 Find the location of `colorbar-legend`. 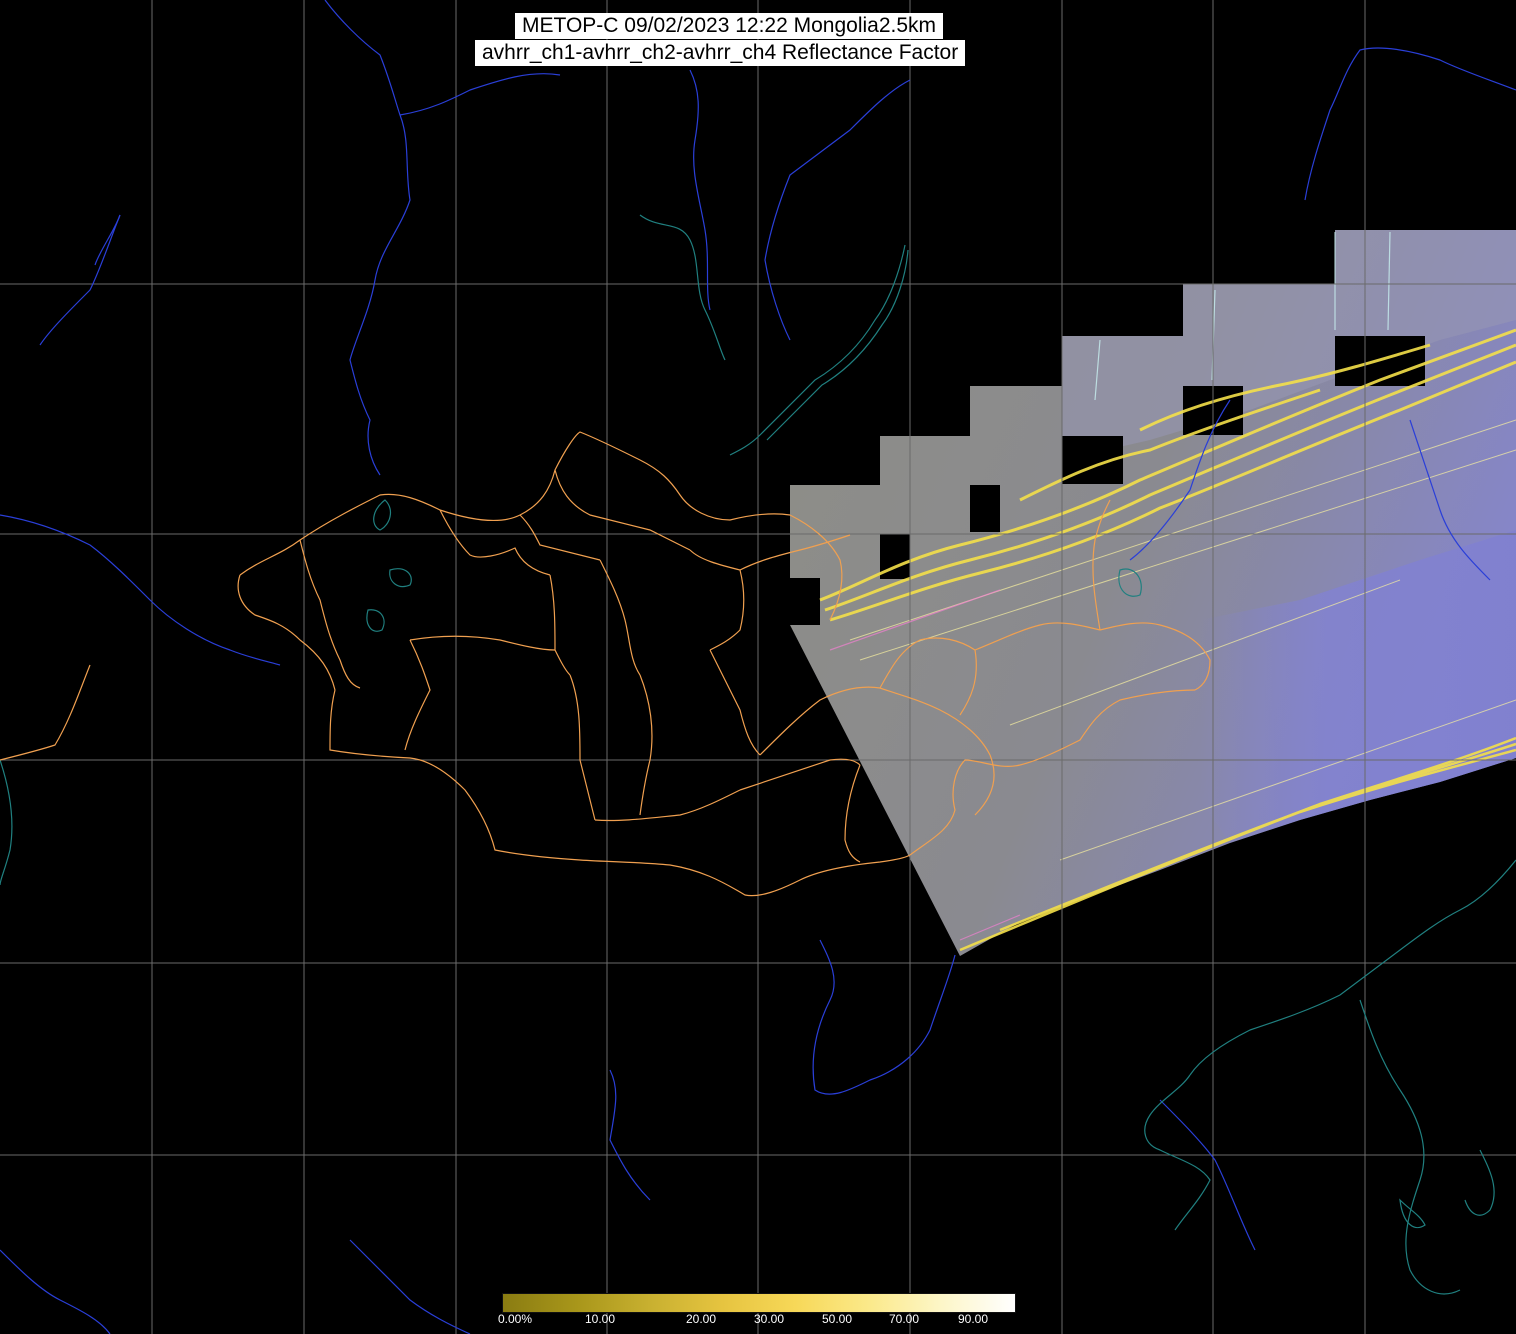

colorbar-legend is located at coordinates (759, 1303).